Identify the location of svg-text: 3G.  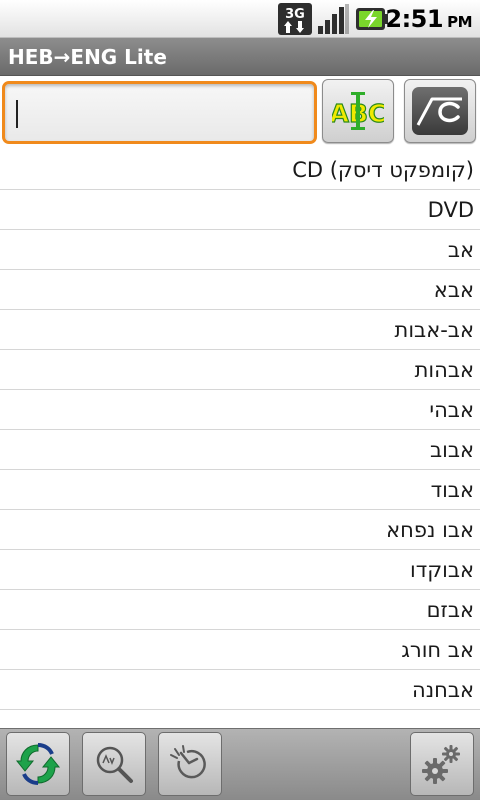
(295, 14).